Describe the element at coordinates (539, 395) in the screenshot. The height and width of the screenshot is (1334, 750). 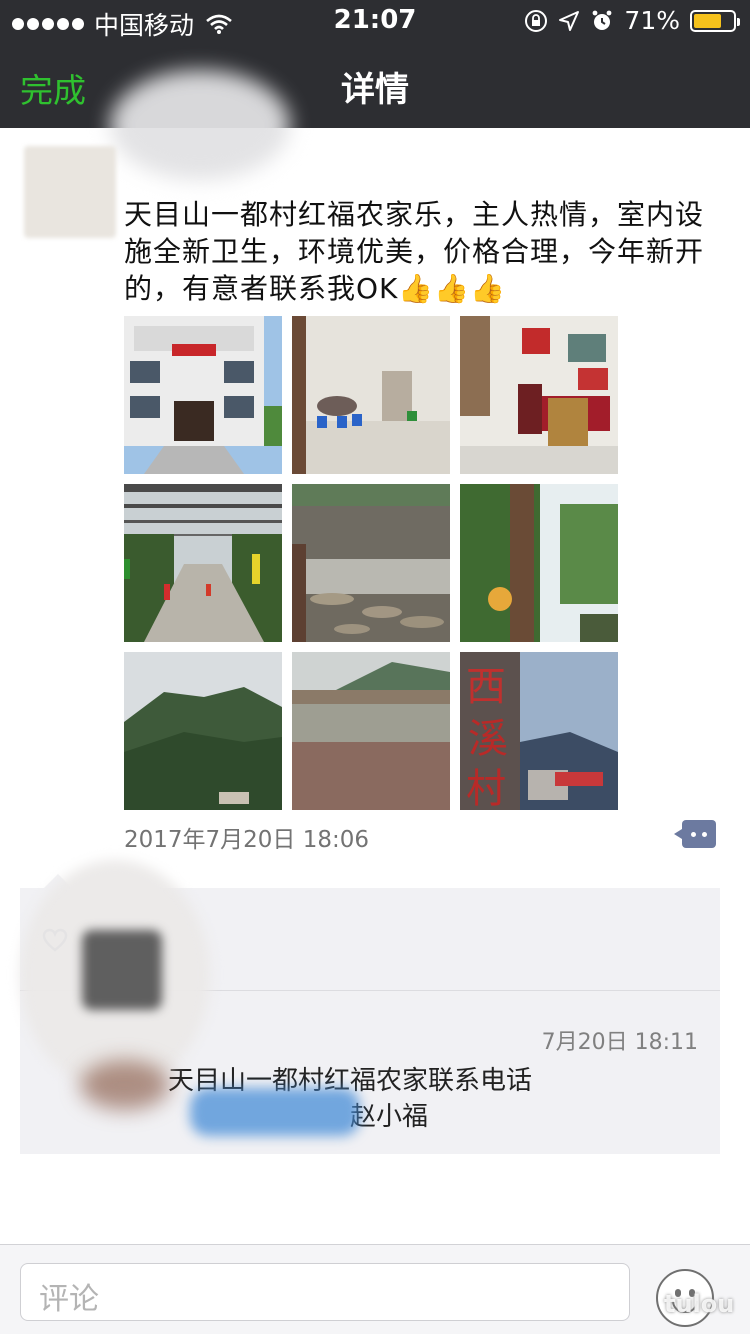
I see `photo-living-room` at that location.